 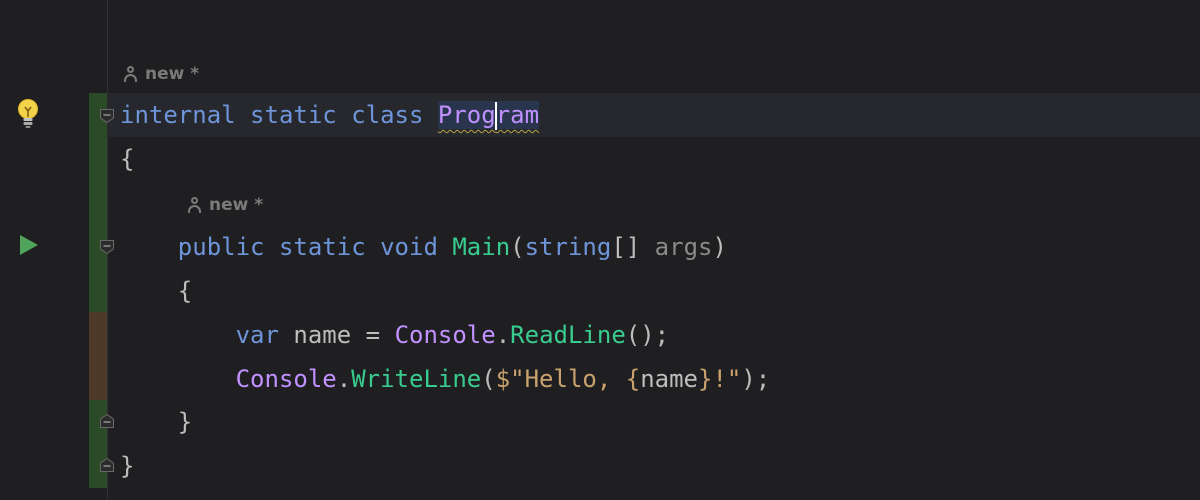 What do you see at coordinates (373, 335) in the screenshot?
I see `operator: =` at bounding box center [373, 335].